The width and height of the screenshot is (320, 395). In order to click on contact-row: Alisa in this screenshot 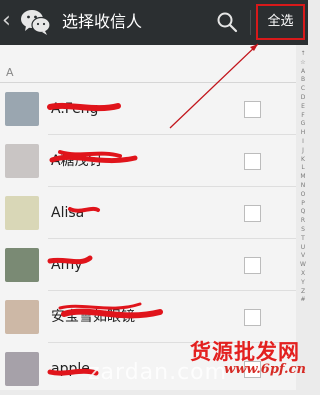, I will do `click(148, 213)`.